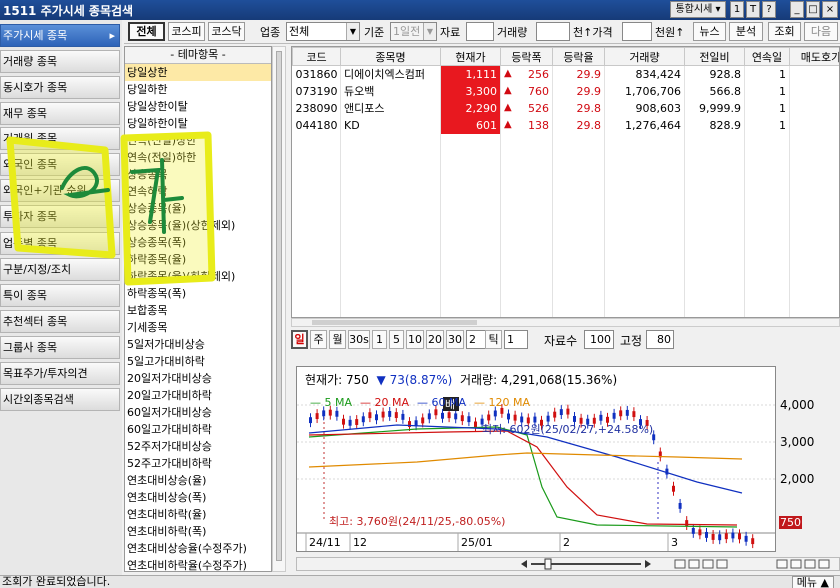  I want to click on theme-item: 60일저가대비상승, so click(198, 412).